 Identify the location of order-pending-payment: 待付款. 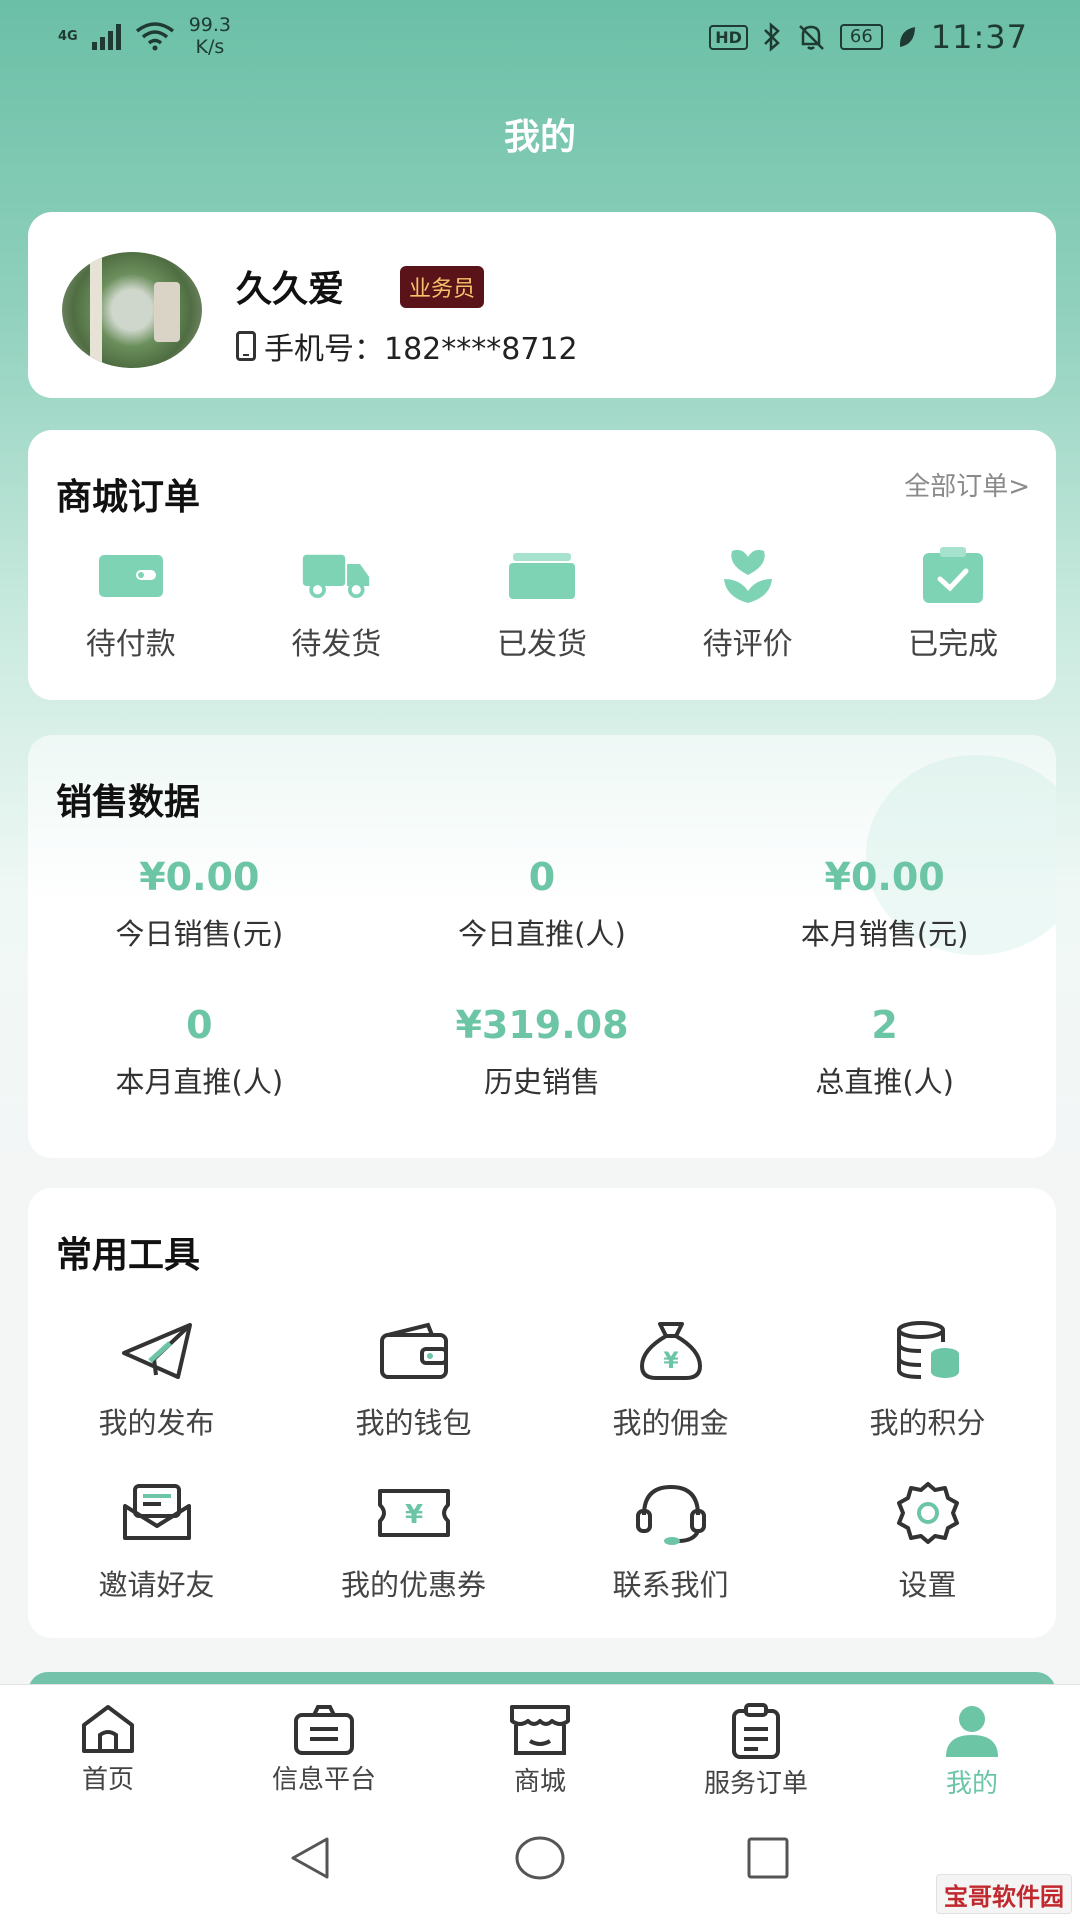
(131, 604).